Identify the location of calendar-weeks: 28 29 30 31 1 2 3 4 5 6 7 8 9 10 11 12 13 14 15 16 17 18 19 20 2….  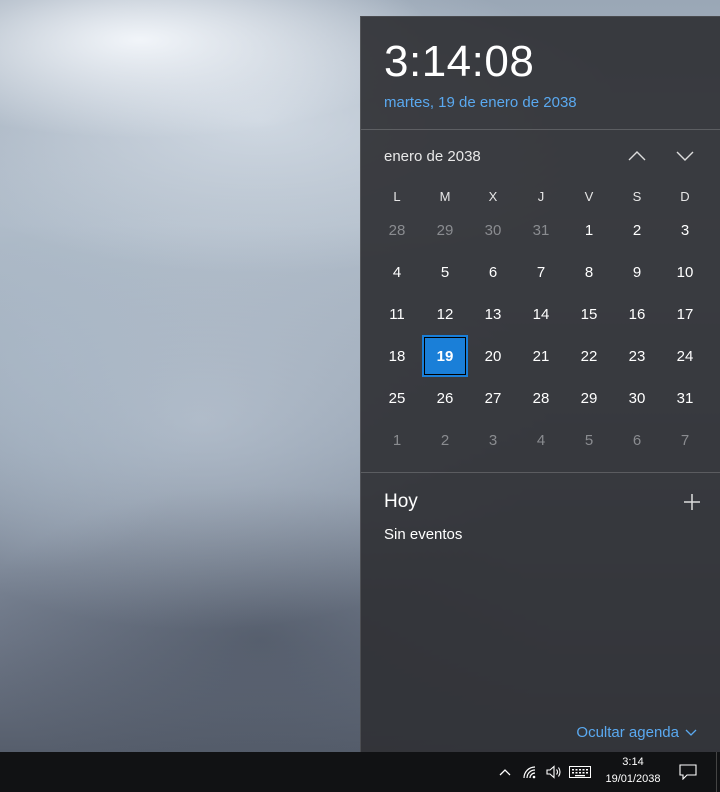
(541, 335).